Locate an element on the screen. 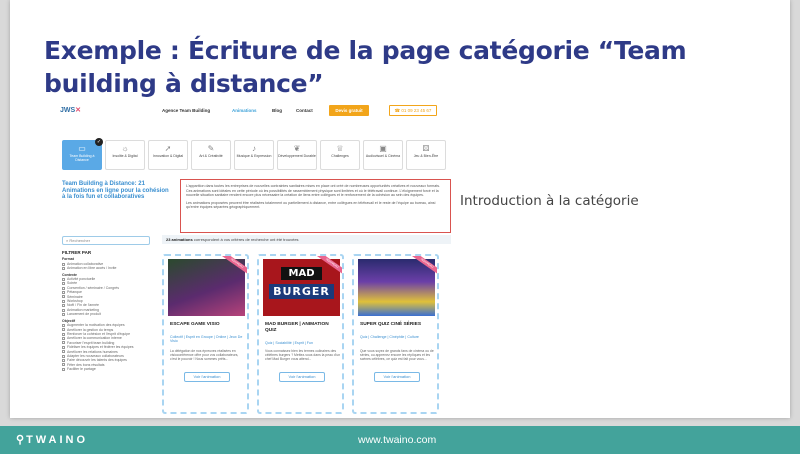 The image size is (800, 454). image-text-top: MAD is located at coordinates (301, 273).